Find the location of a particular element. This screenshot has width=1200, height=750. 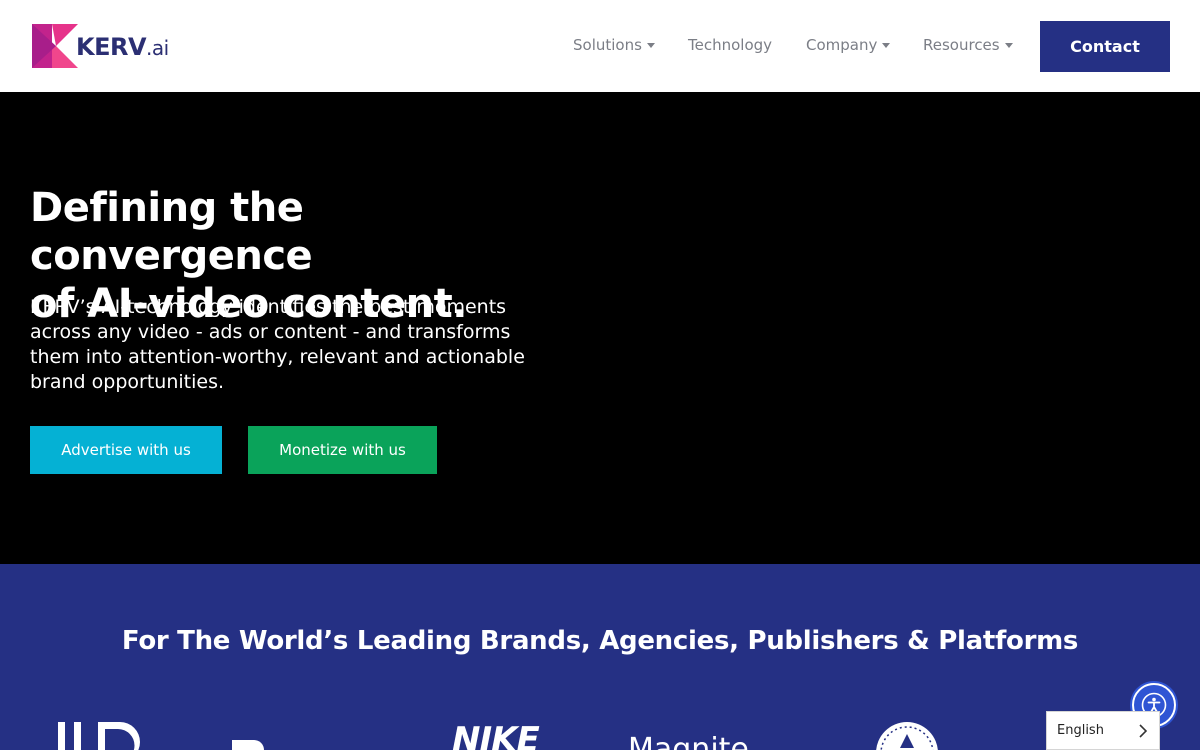

nav-resources-label: Resources is located at coordinates (961, 45).